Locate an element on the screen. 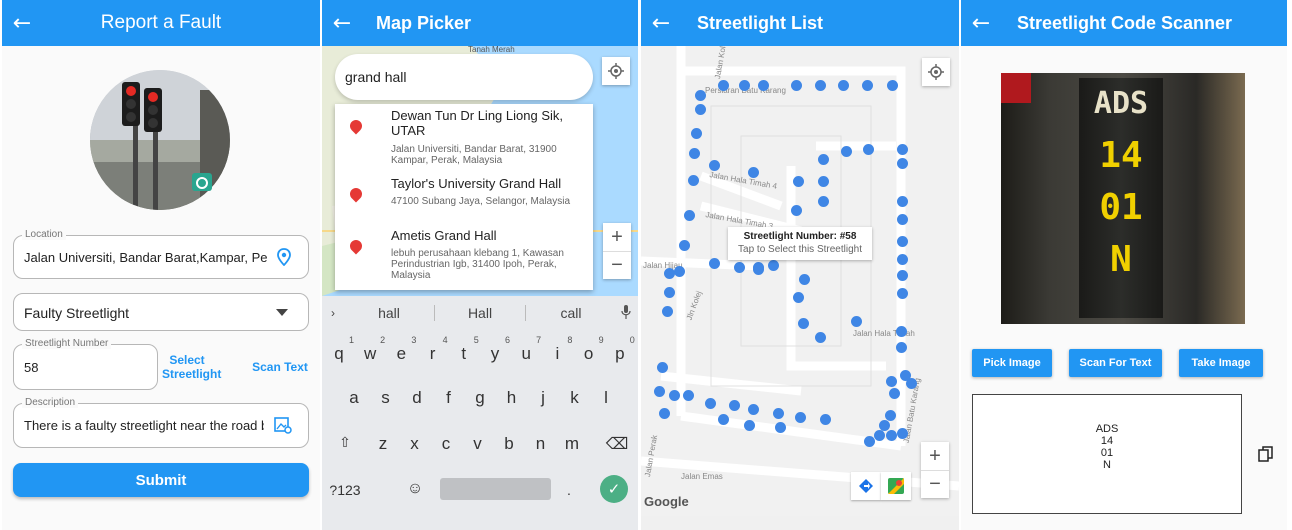  kb-suggestion: Hall is located at coordinates (480, 313).